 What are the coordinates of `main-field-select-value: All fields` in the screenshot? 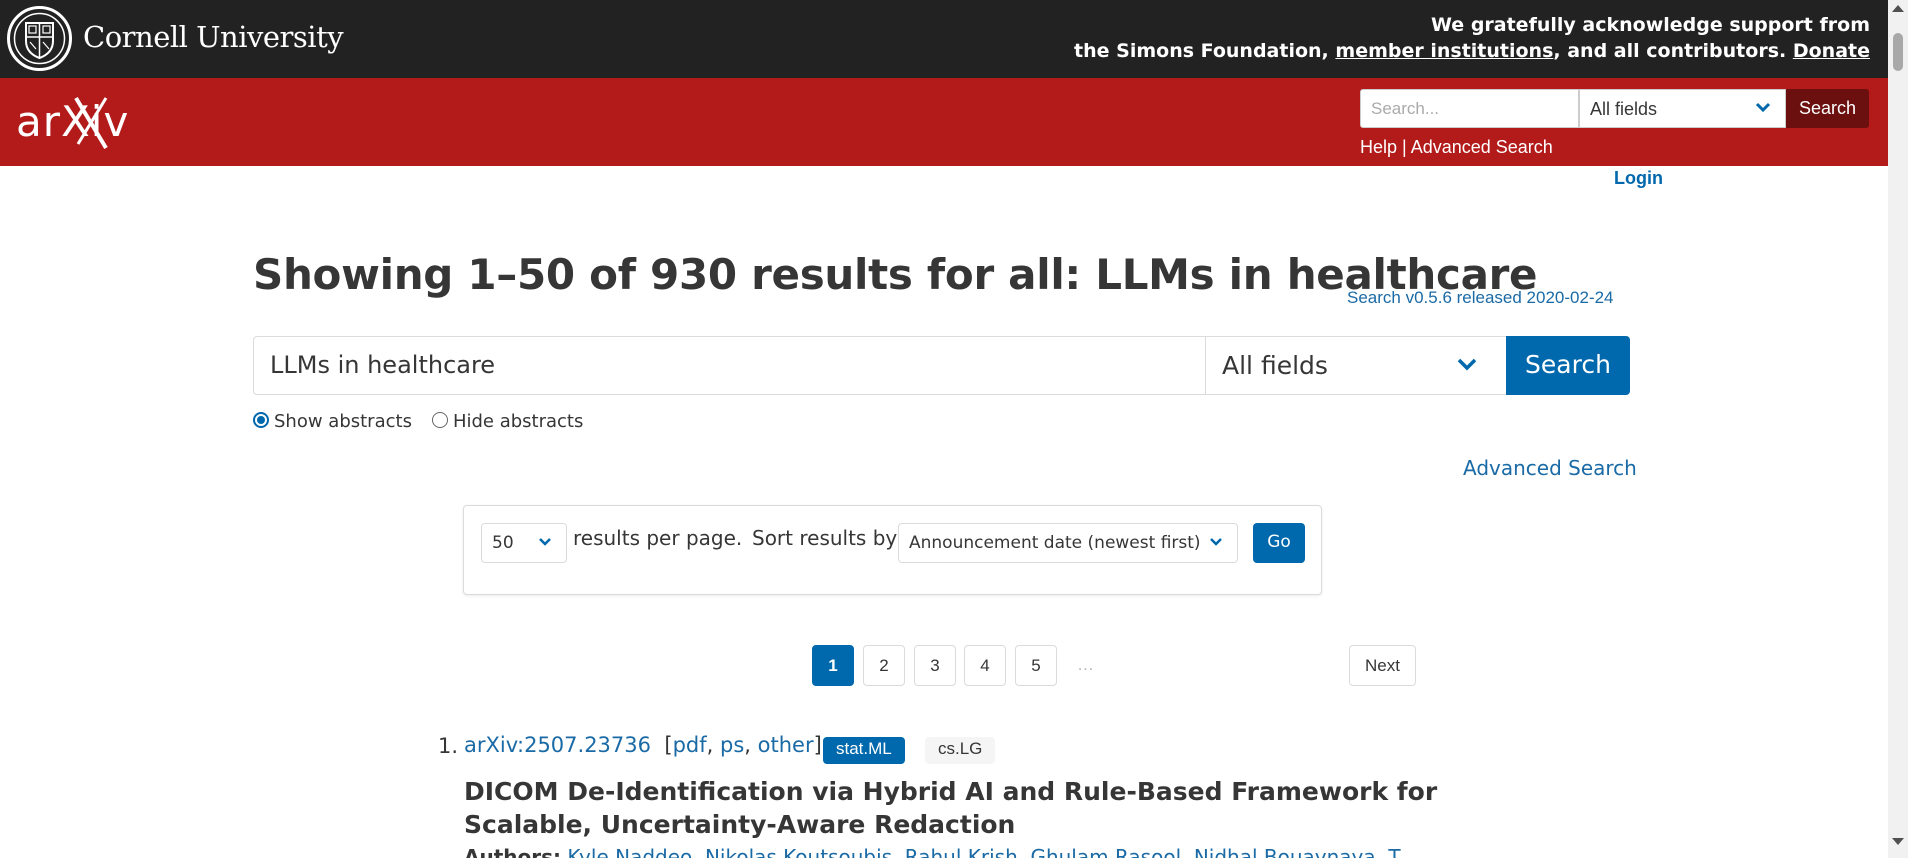 It's located at (1275, 365).